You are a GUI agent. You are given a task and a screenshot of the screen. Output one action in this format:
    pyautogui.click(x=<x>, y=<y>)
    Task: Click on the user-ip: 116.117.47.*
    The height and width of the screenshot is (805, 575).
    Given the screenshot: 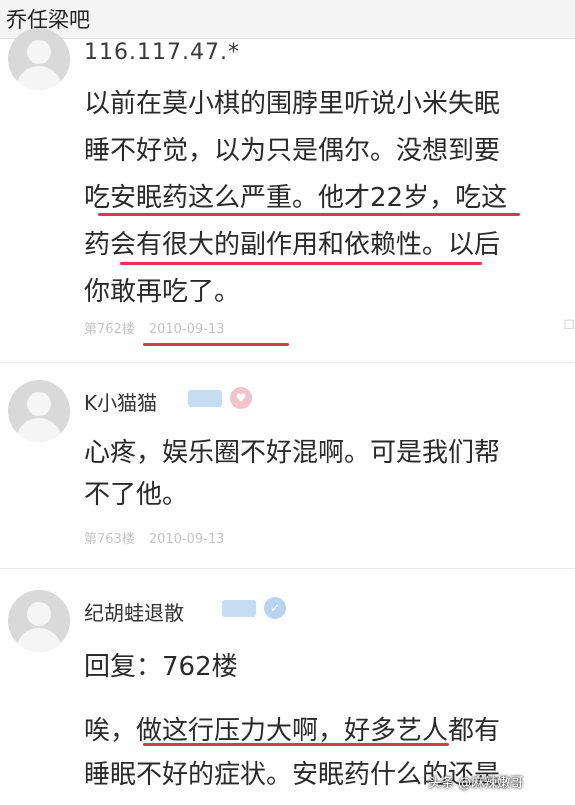 What is the action you would take?
    pyautogui.click(x=162, y=52)
    